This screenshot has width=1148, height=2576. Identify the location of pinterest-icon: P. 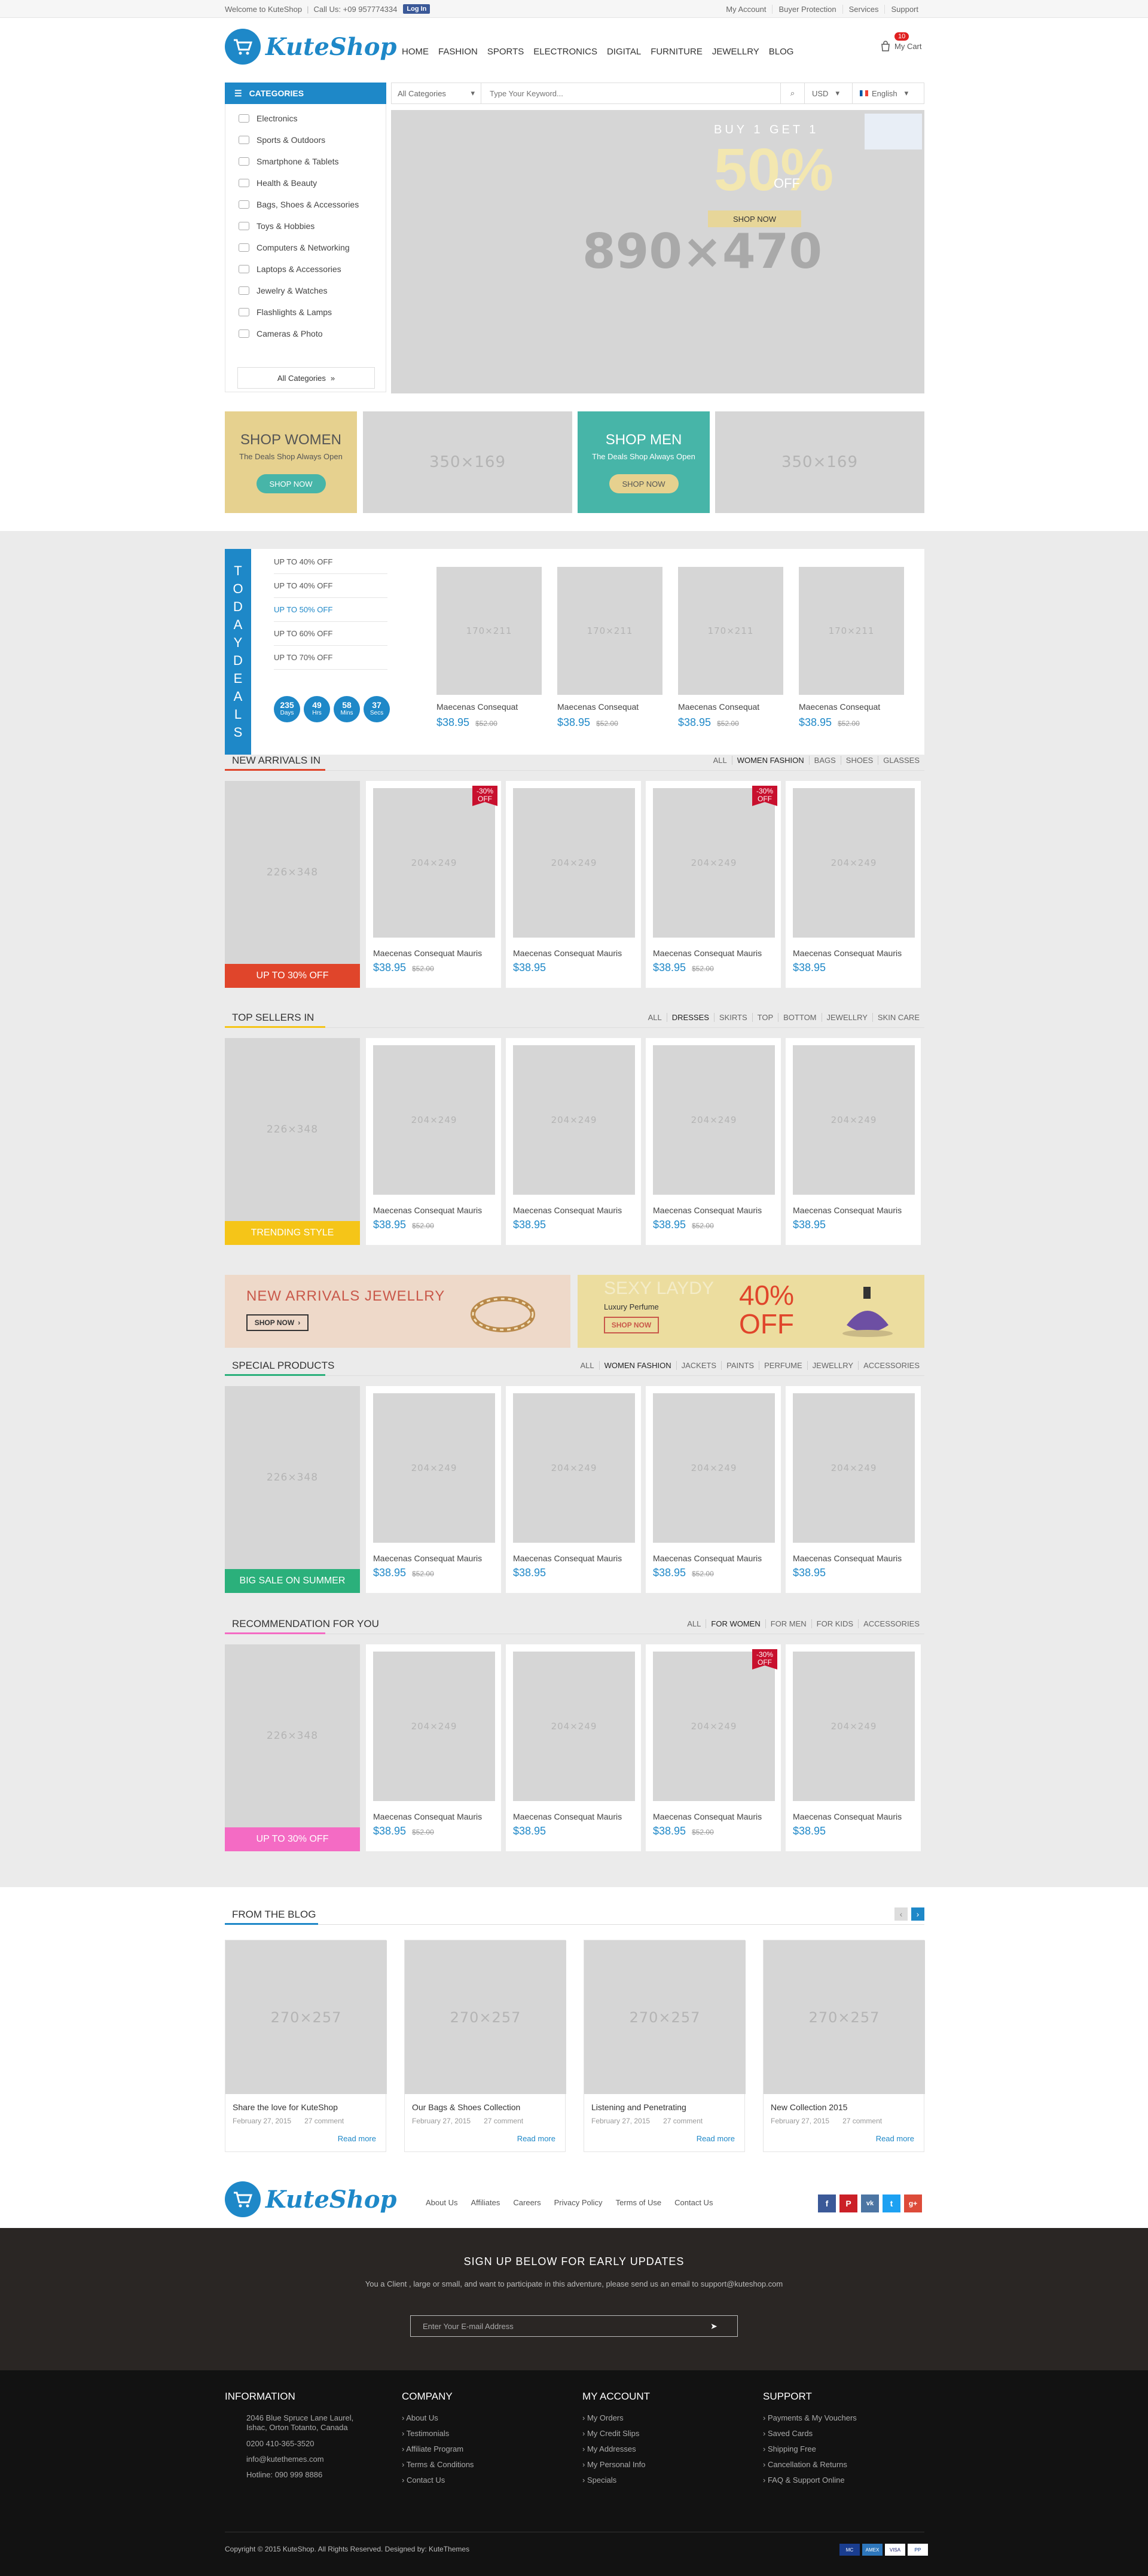
(848, 2203).